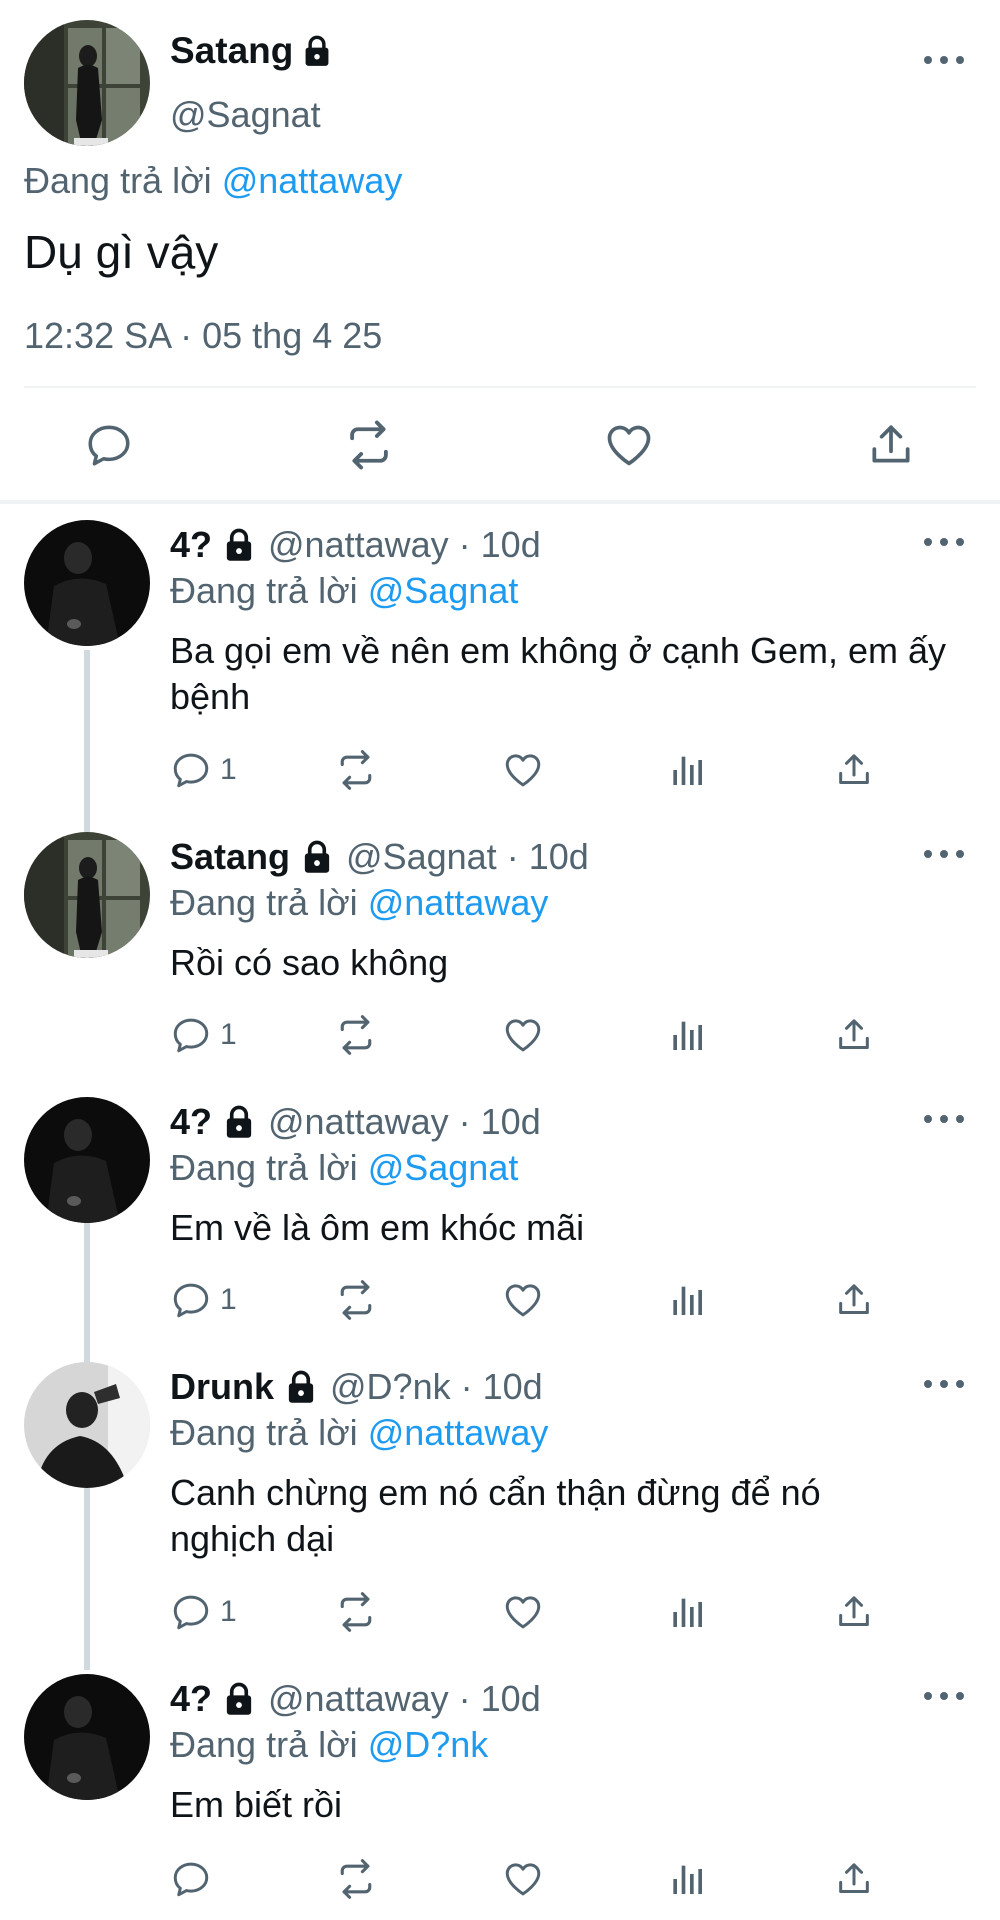 Image resolution: width=1000 pixels, height=1920 pixels. I want to click on tweet-text: Em biết rồi, so click(256, 1804).